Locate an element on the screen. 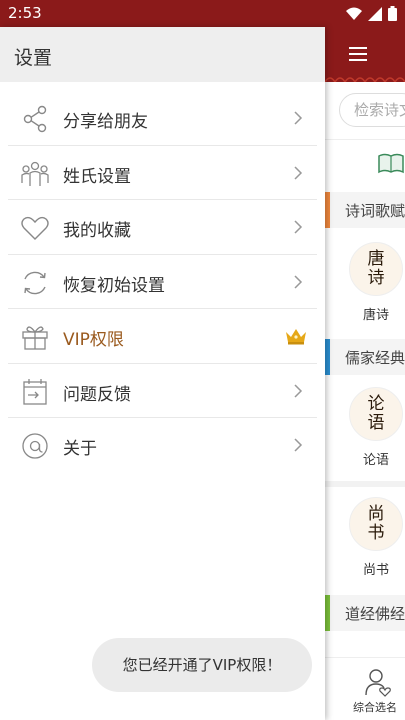 The image size is (405, 720). section-header-poetry: 诗词歌赋 is located at coordinates (365, 210).